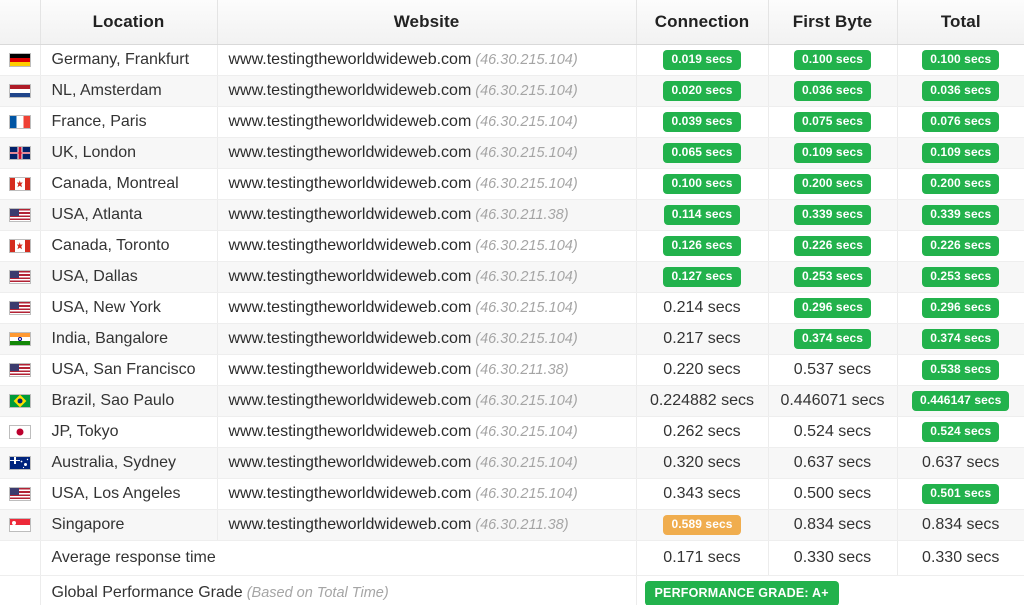  Describe the element at coordinates (960, 277) in the screenshot. I see `total-cell: 0.253 secs` at that location.